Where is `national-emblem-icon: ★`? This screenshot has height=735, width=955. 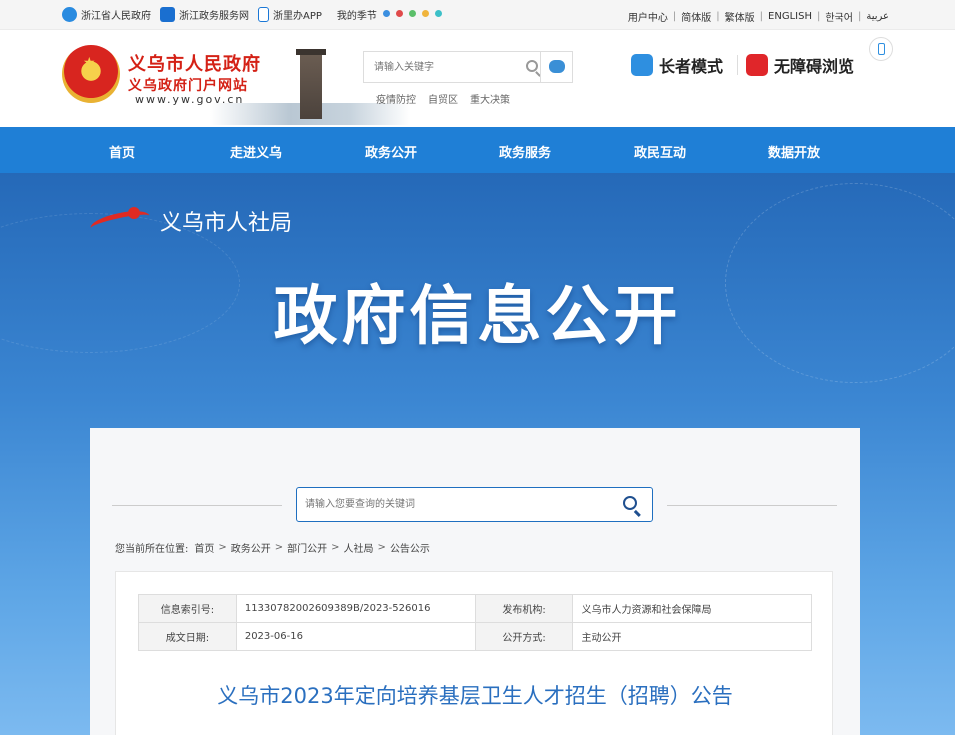 national-emblem-icon: ★ is located at coordinates (91, 74).